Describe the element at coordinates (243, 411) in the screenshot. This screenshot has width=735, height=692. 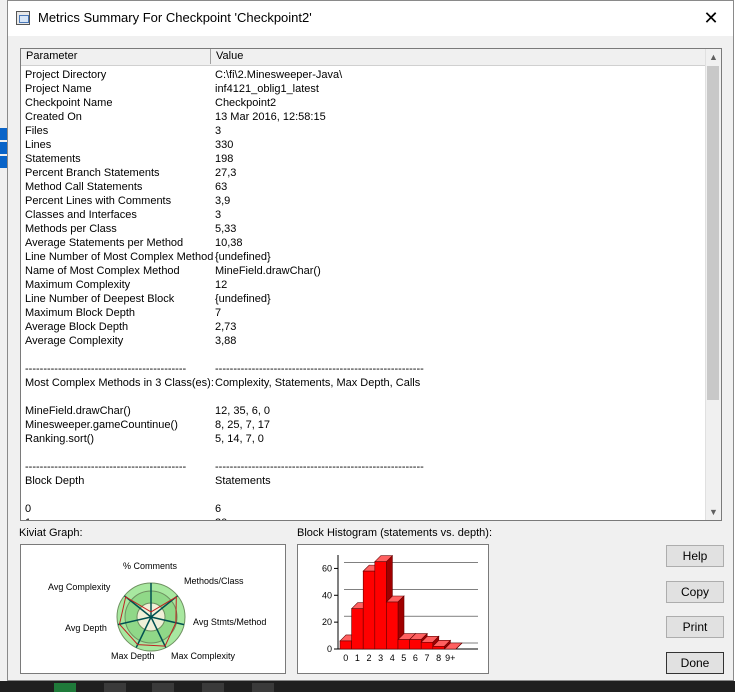
I see `value-cell: 12, 35, 6, 0` at that location.